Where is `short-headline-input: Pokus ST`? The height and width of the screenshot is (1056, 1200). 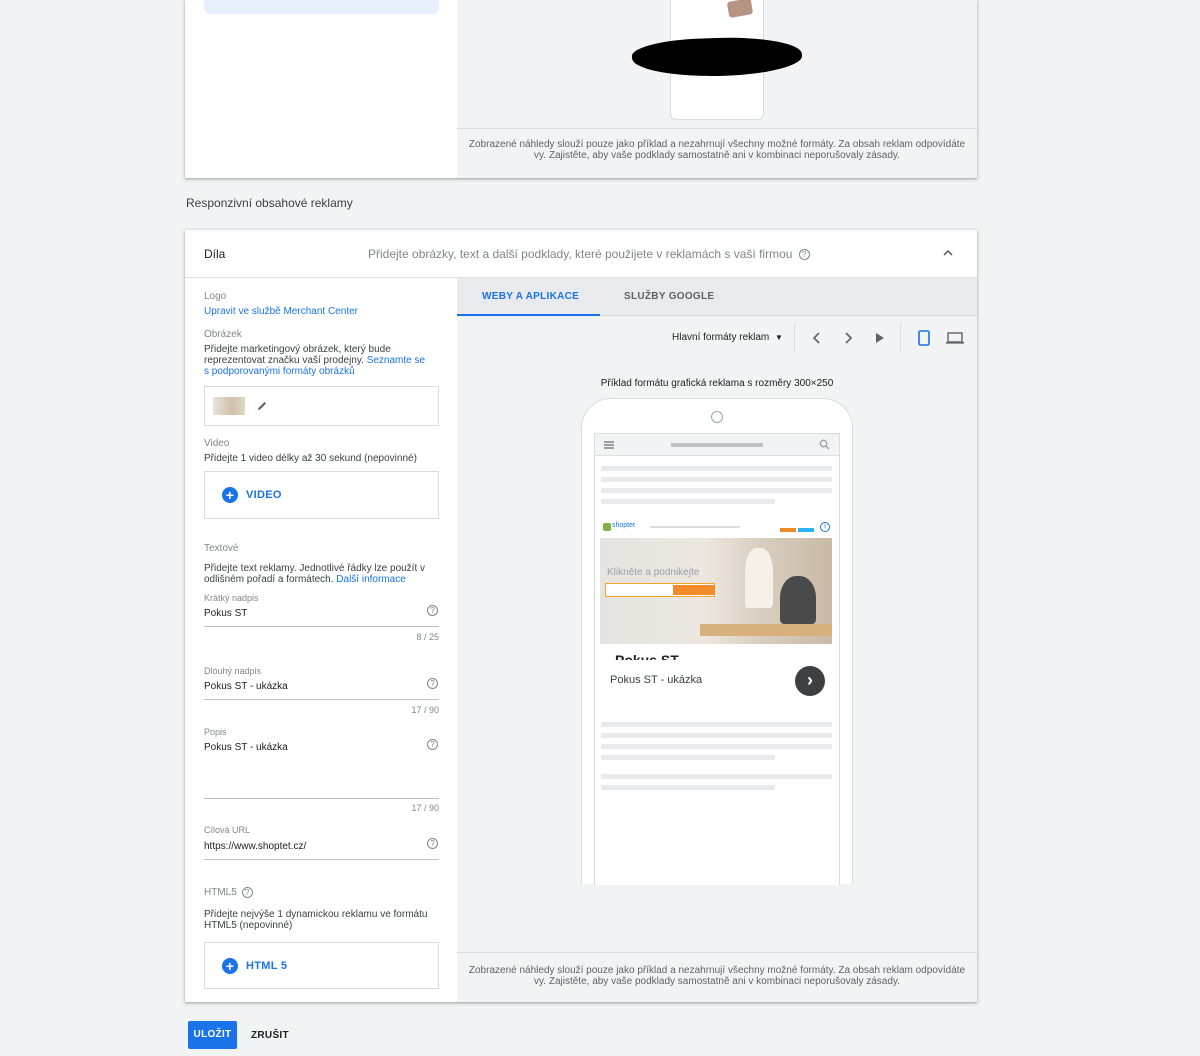
short-headline-input: Pokus ST is located at coordinates (225, 613).